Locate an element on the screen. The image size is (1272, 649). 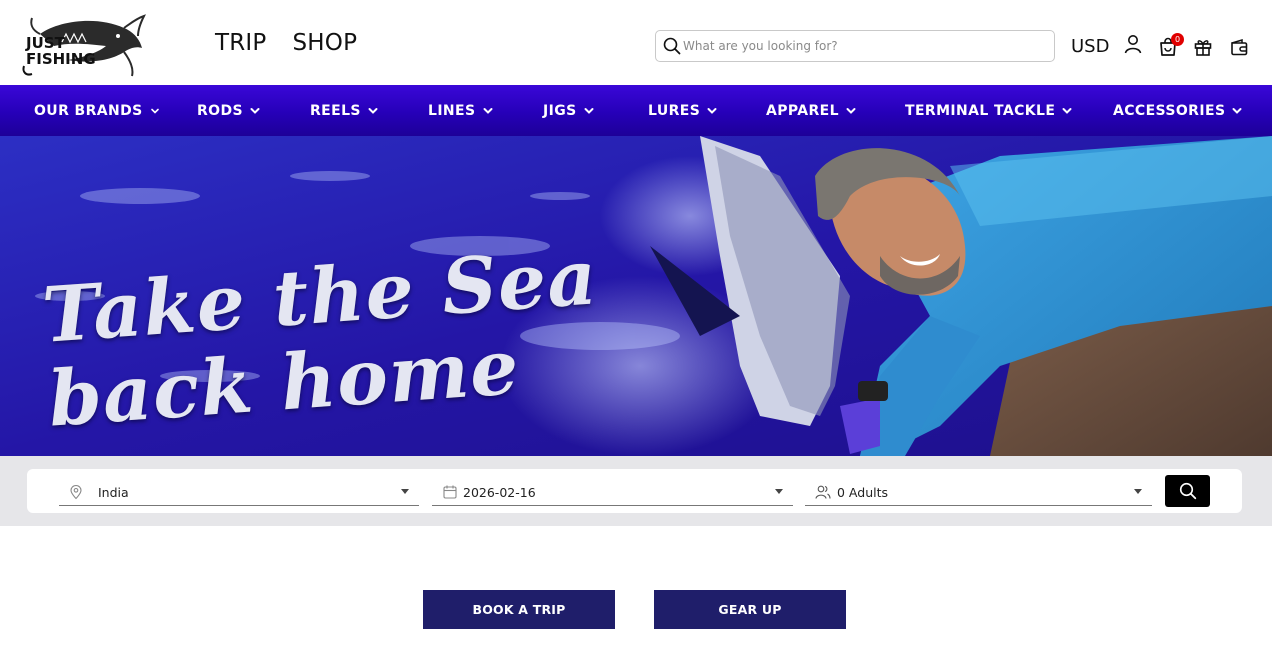
search-box is located at coordinates (855, 46).